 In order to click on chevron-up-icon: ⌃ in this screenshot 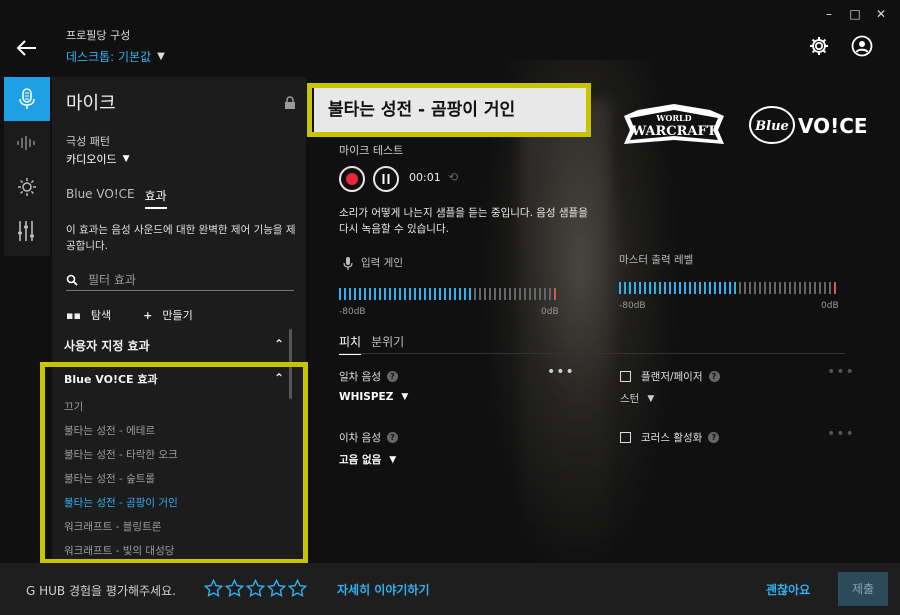, I will do `click(278, 344)`.